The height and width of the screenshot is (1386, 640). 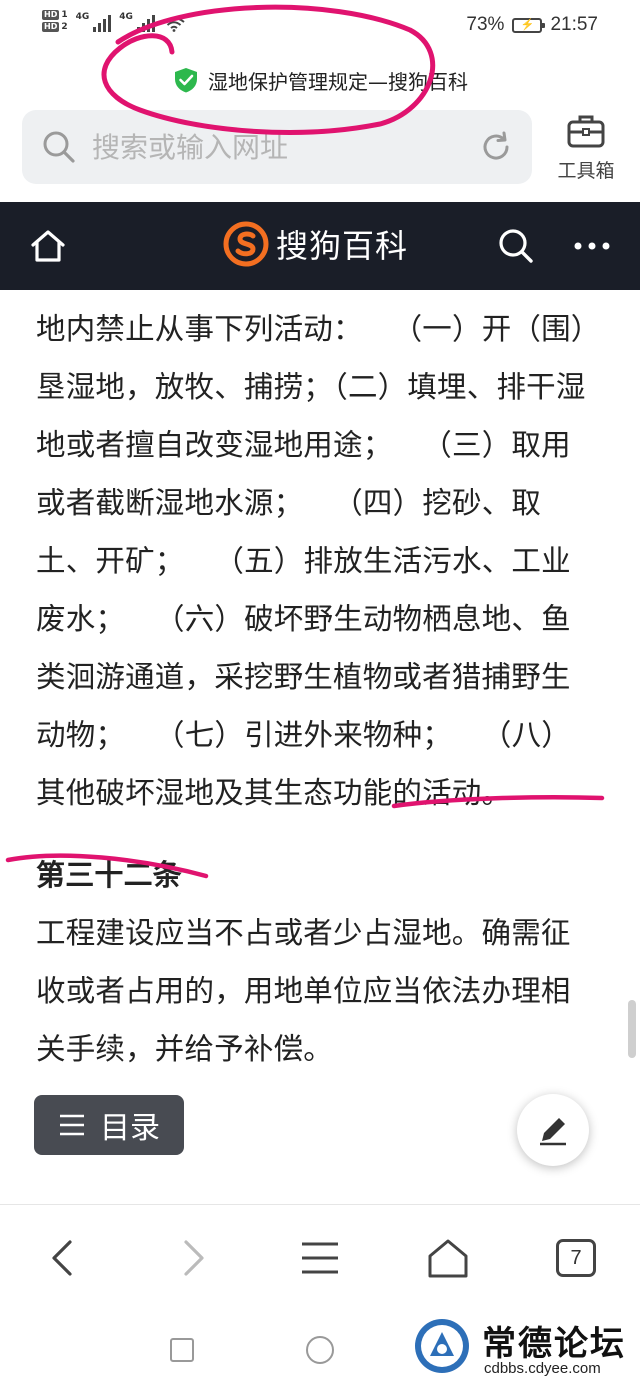 What do you see at coordinates (51, 27) in the screenshot?
I see `sim2-hd: HD` at bounding box center [51, 27].